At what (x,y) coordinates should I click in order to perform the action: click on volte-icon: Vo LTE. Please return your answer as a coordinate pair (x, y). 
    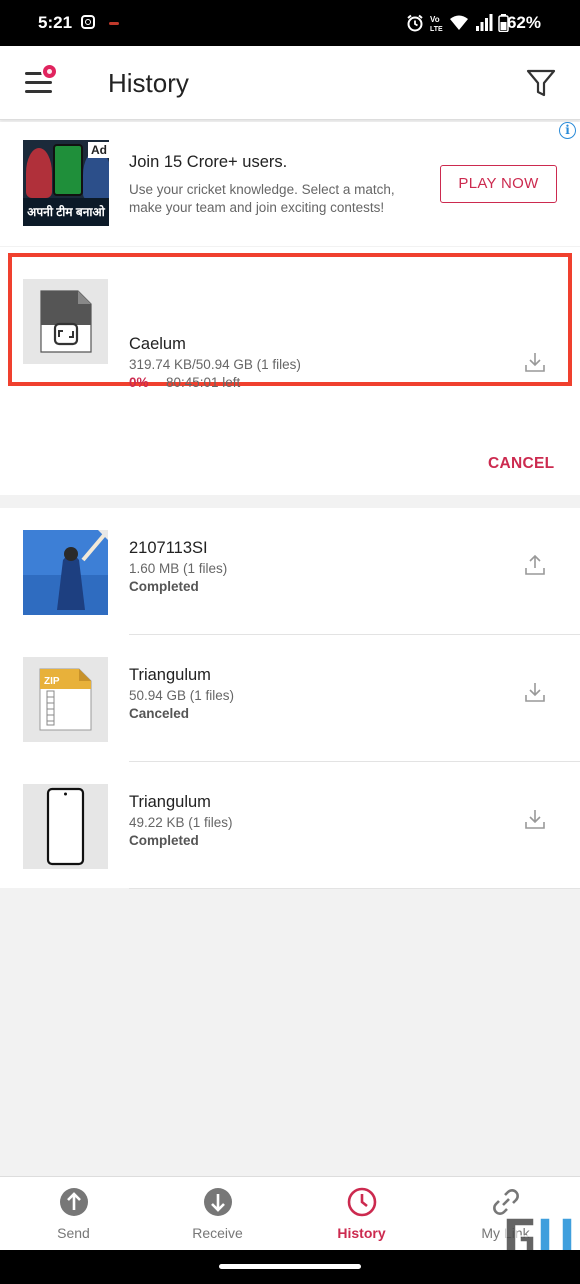
    Looking at the image, I should click on (436, 23).